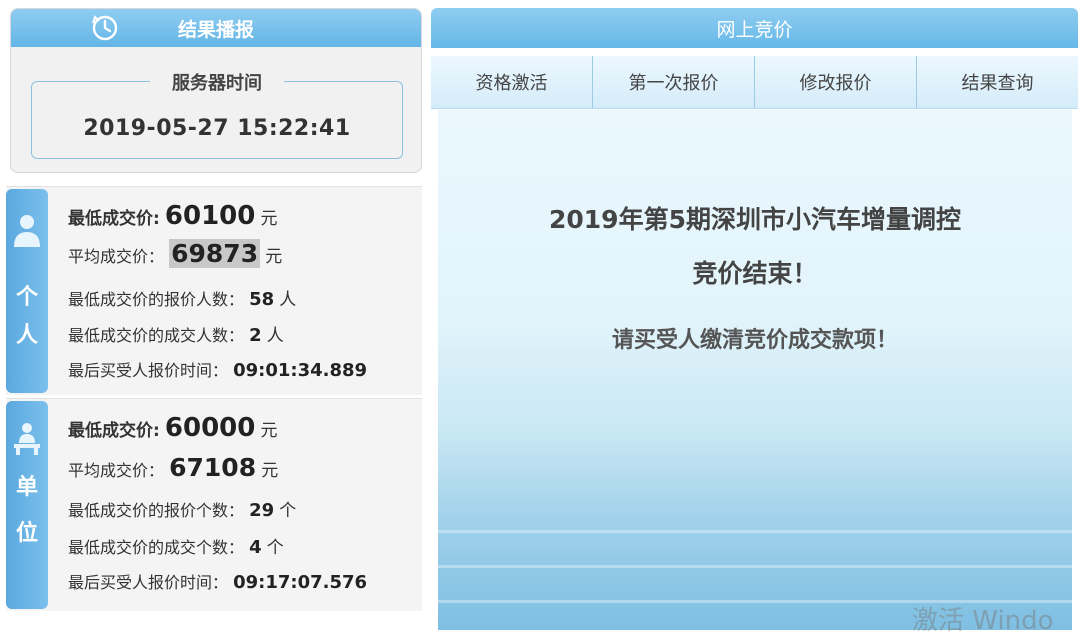  What do you see at coordinates (270, 471) in the screenshot?
I see `unit-avg-price-unit: 元` at bounding box center [270, 471].